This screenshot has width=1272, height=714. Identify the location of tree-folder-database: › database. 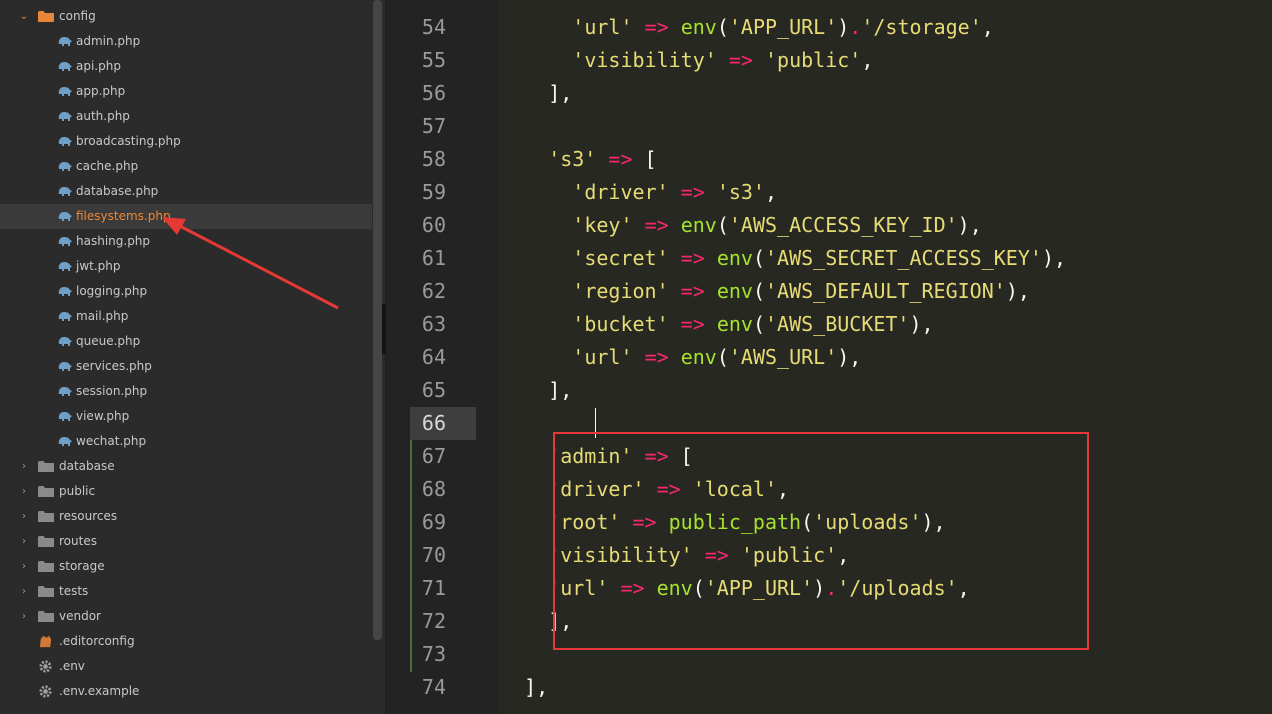
(186, 466).